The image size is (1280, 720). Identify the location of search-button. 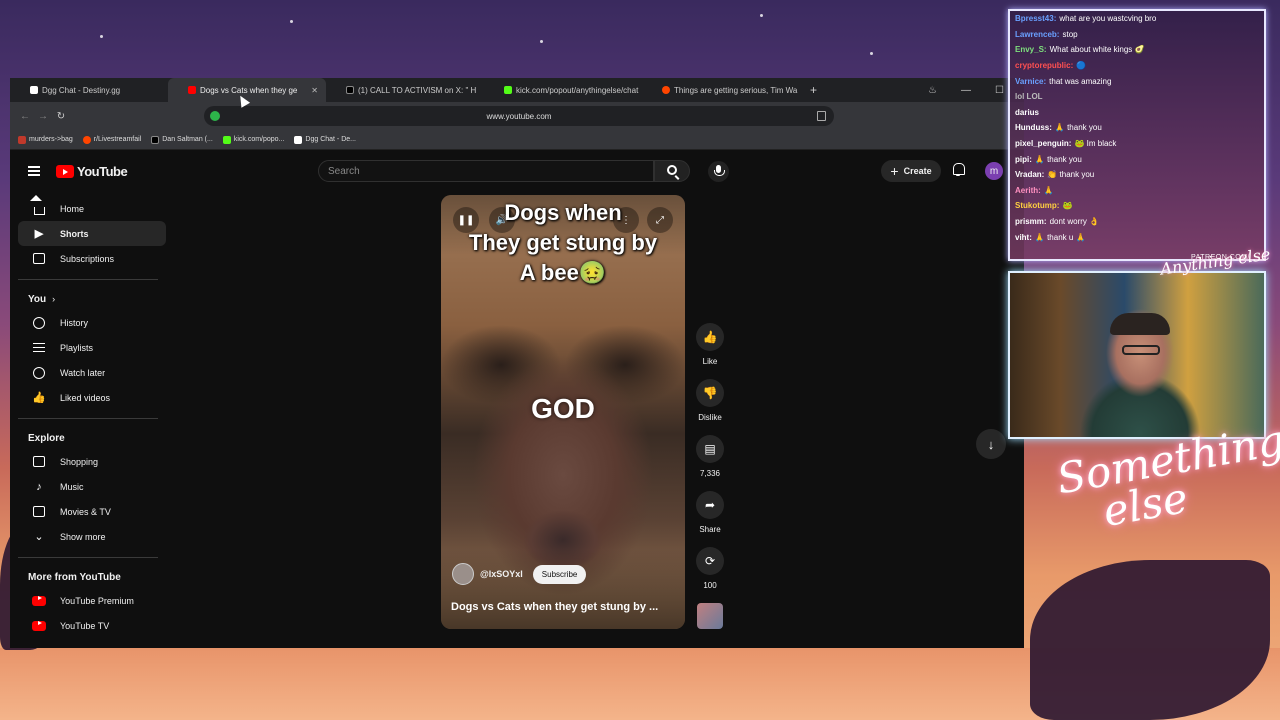
(672, 171).